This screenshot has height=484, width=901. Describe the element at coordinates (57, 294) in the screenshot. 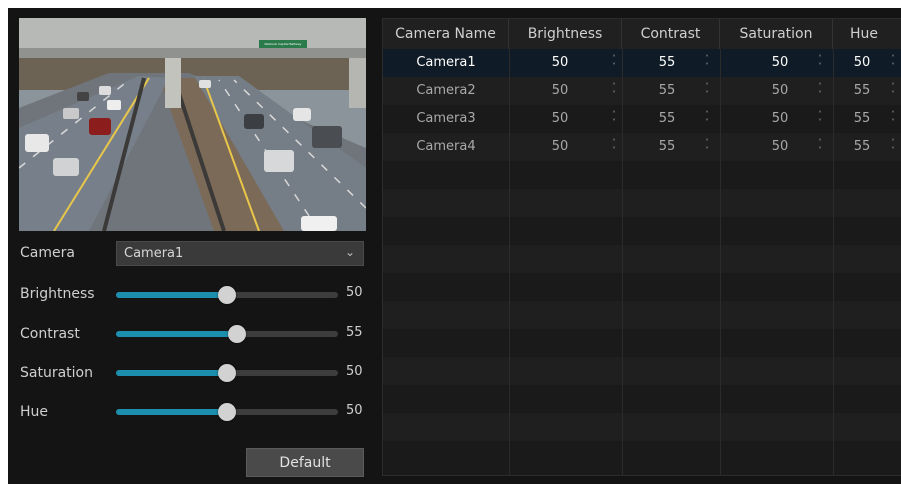

I see `brightness-label: Brightness` at that location.